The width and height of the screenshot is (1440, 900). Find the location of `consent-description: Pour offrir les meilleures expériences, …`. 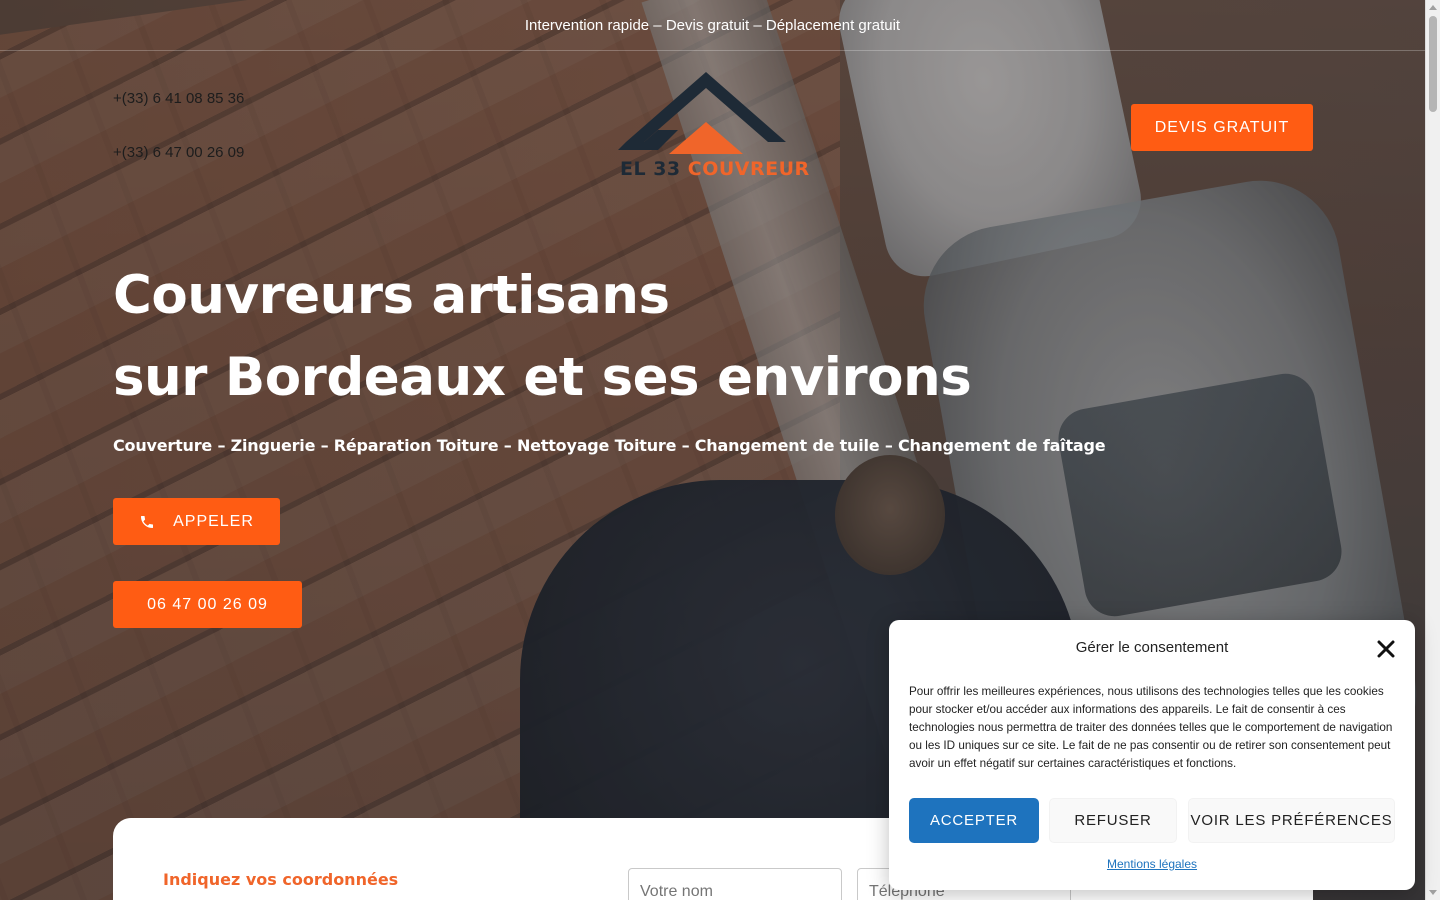

consent-description: Pour offrir les meilleures expériences, … is located at coordinates (1151, 727).